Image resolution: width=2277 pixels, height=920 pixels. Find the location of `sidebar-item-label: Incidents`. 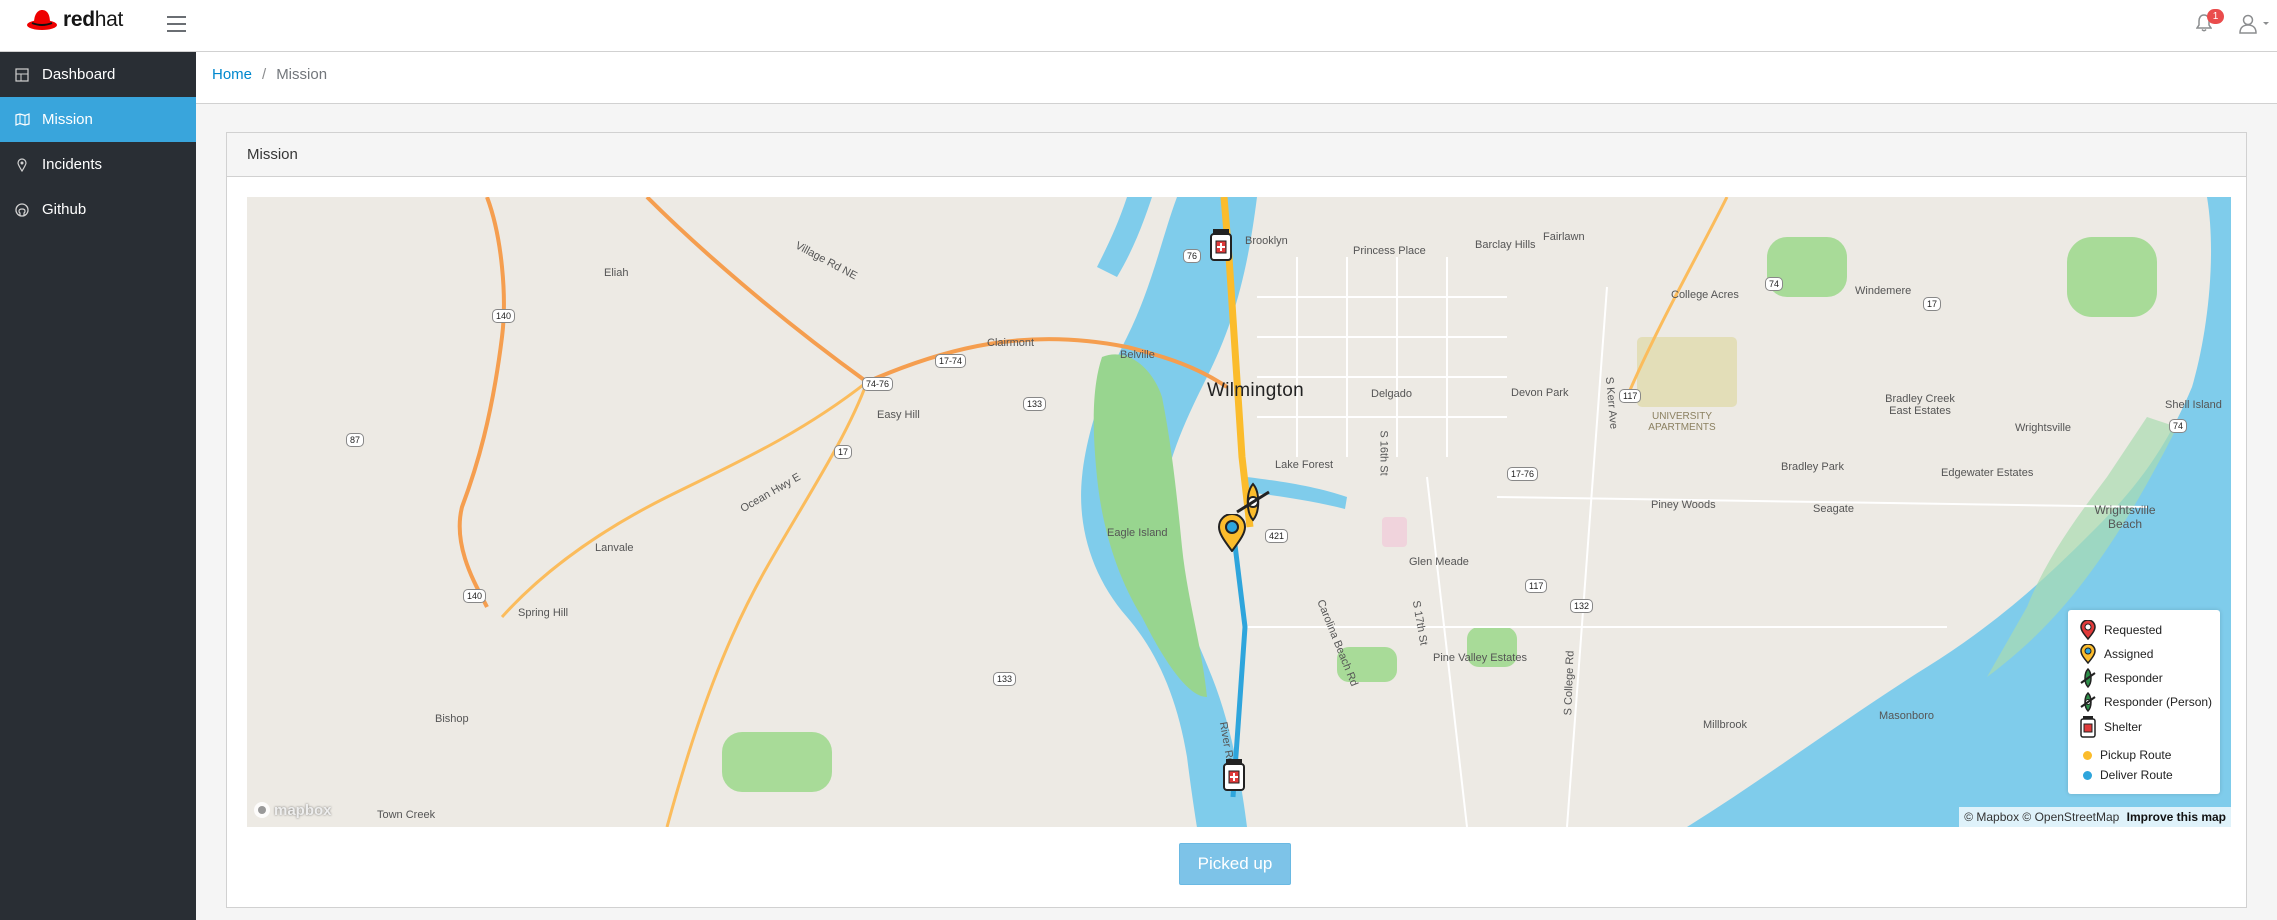

sidebar-item-label: Incidents is located at coordinates (72, 164).